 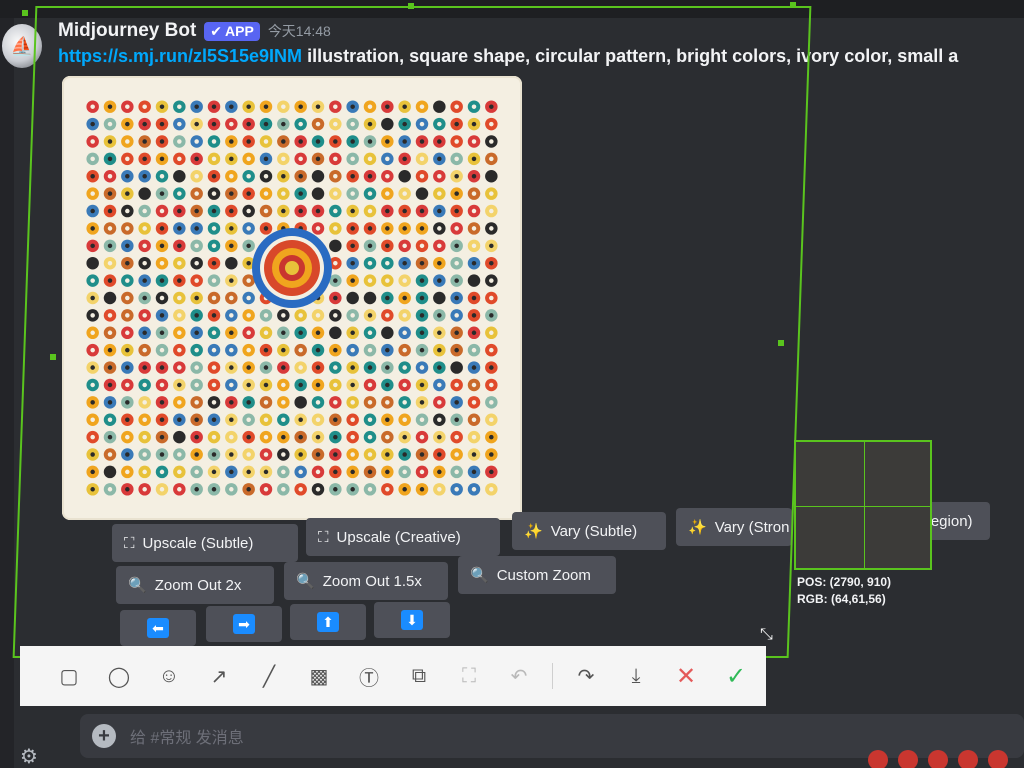 I want to click on magnifier-preview, so click(x=863, y=505).